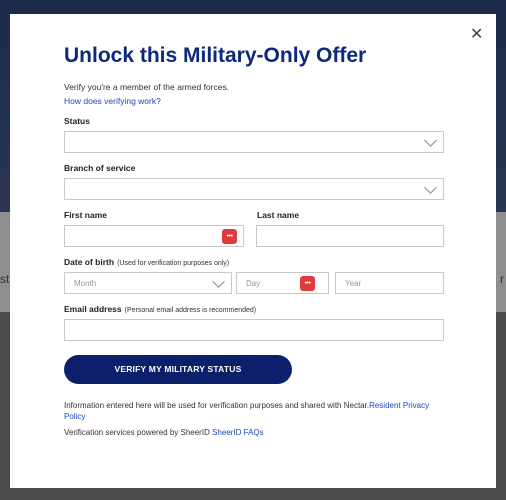  What do you see at coordinates (282, 283) in the screenshot?
I see `day-field: Day •••` at bounding box center [282, 283].